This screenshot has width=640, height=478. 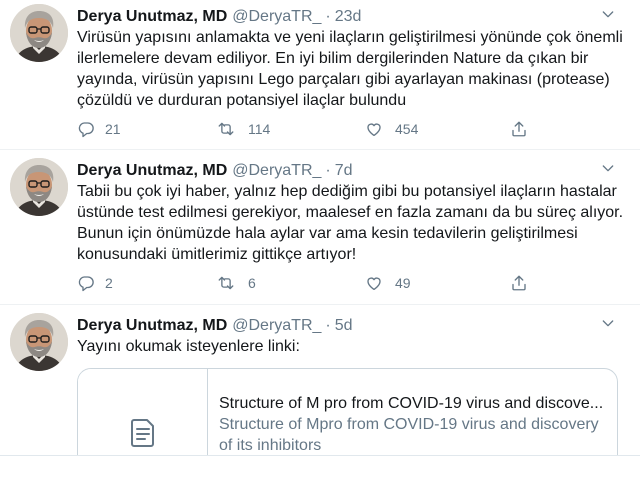 I want to click on tweet-header: Derya Unutmaz, MD @DeryaTR_ · 7d, so click(x=355, y=170).